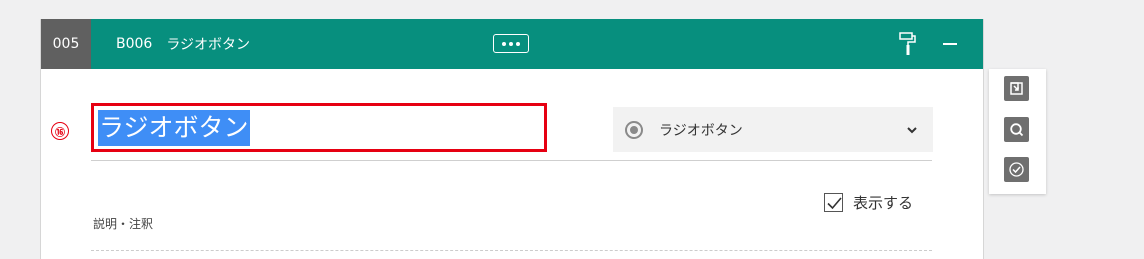 This screenshot has width=1144, height=259. I want to click on minimize-icon, so click(950, 44).